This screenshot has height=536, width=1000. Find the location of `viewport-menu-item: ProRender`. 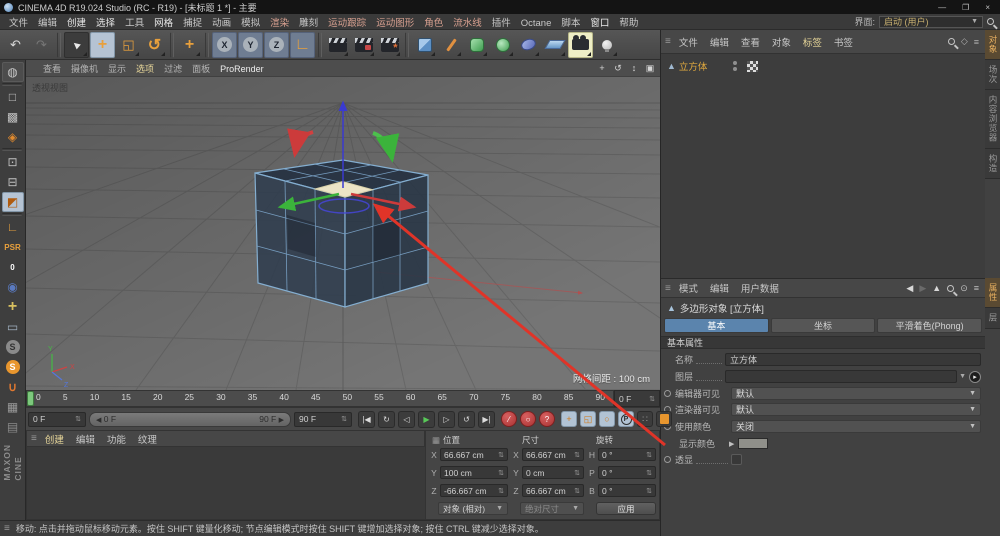

viewport-menu-item: ProRender is located at coordinates (242, 69).